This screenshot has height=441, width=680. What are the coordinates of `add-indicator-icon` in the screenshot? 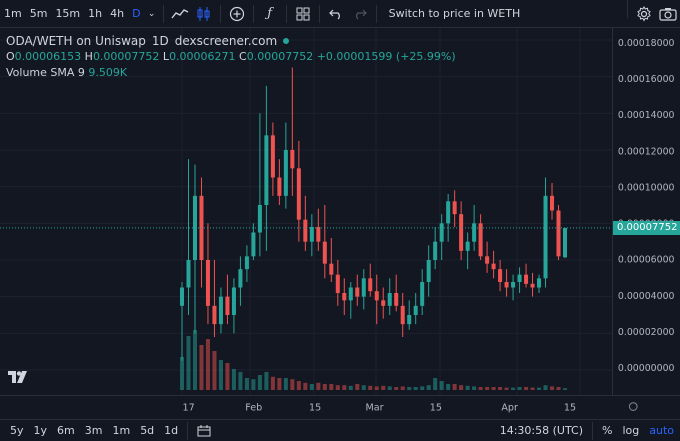 It's located at (237, 14).